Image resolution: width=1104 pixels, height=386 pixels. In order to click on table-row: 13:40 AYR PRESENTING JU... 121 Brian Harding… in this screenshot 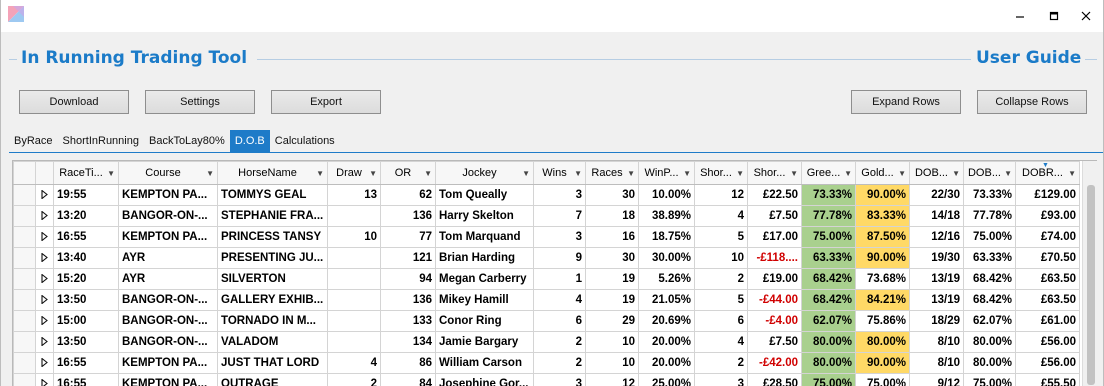, I will do `click(546, 258)`.